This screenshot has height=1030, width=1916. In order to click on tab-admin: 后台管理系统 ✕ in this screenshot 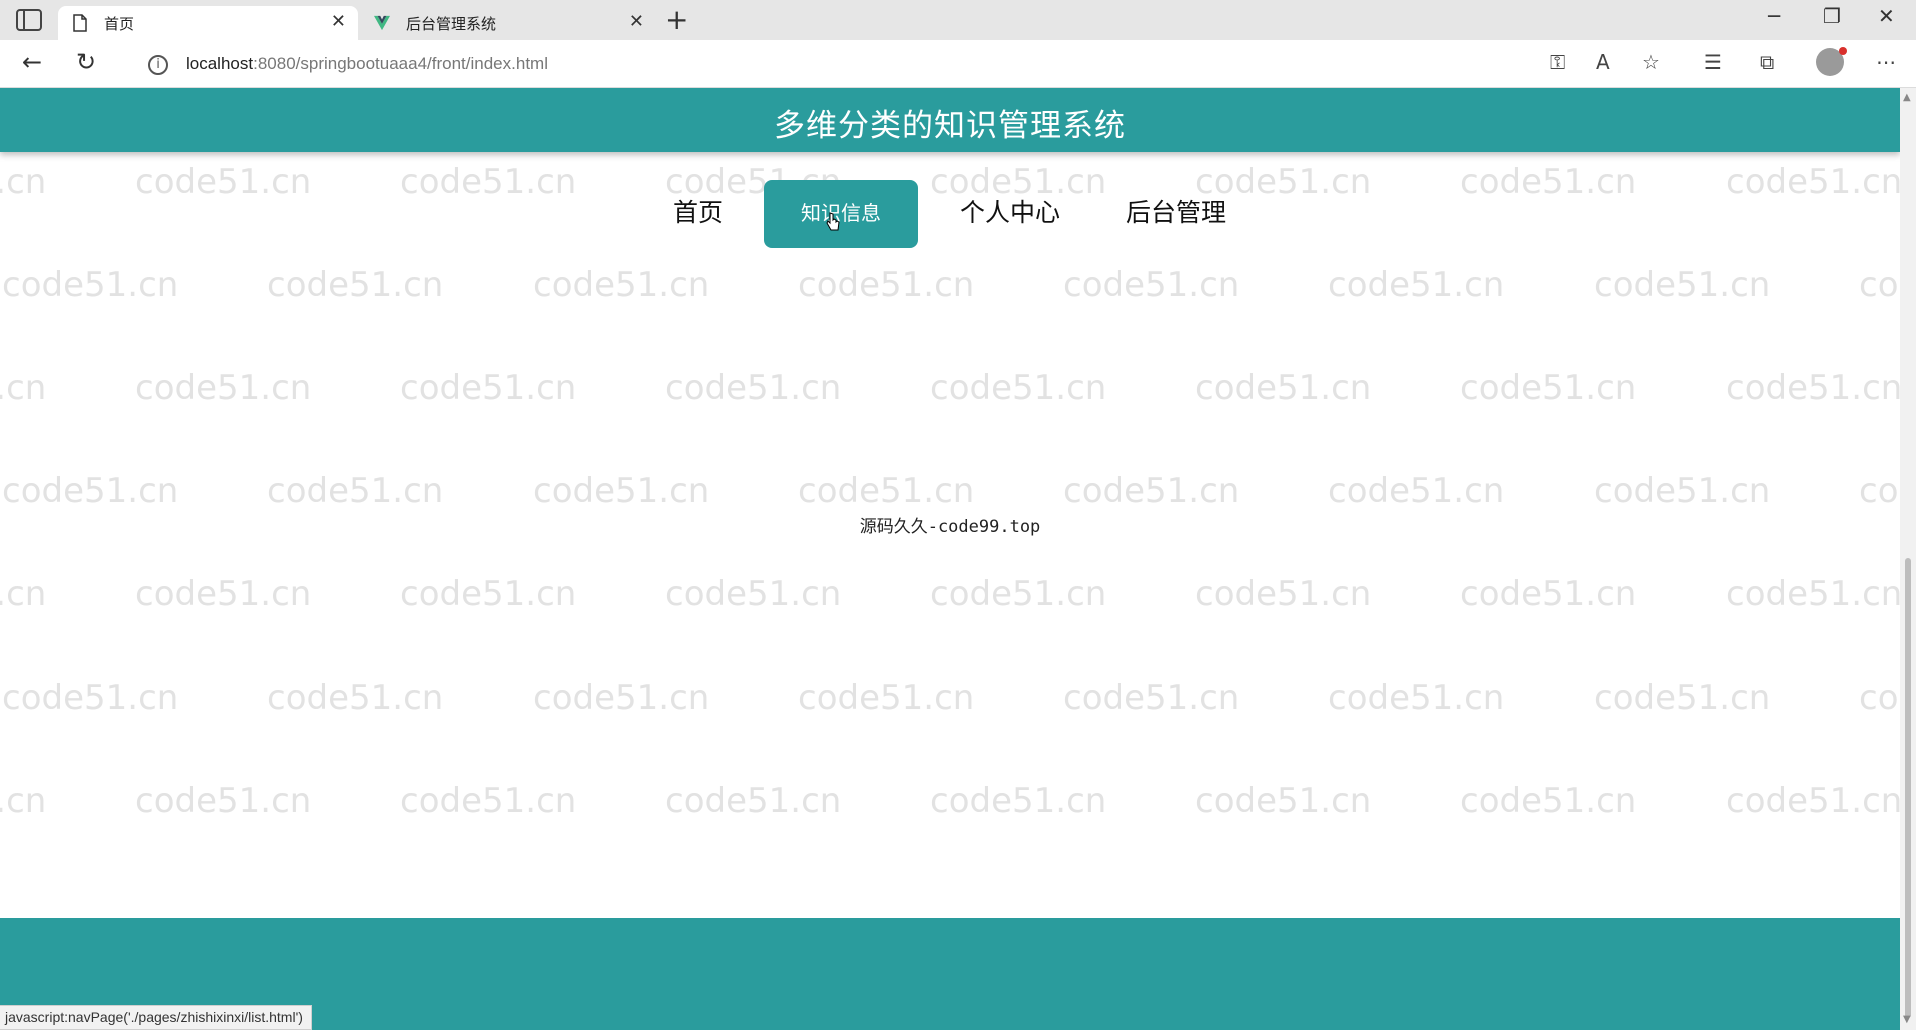, I will do `click(508, 23)`.